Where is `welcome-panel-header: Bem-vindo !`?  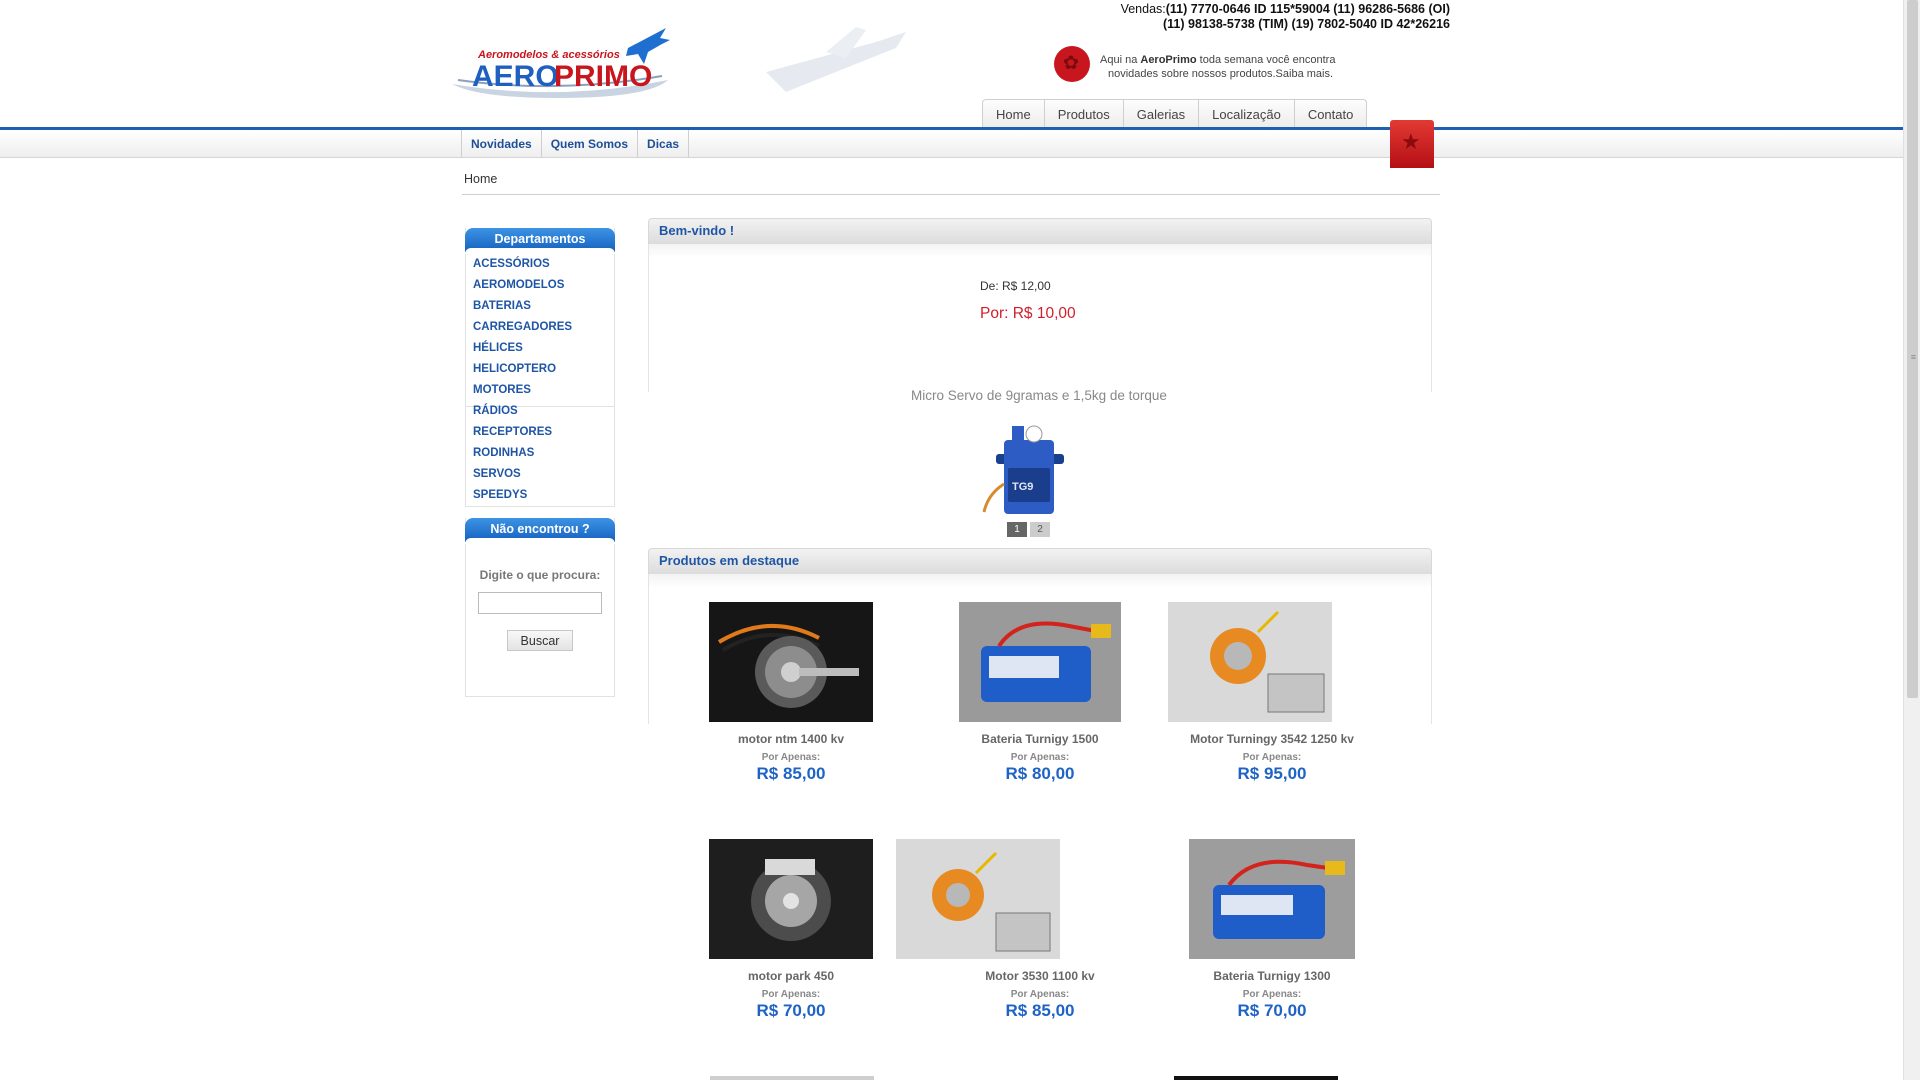
welcome-panel-header: Bem-vindo ! is located at coordinates (1040, 231).